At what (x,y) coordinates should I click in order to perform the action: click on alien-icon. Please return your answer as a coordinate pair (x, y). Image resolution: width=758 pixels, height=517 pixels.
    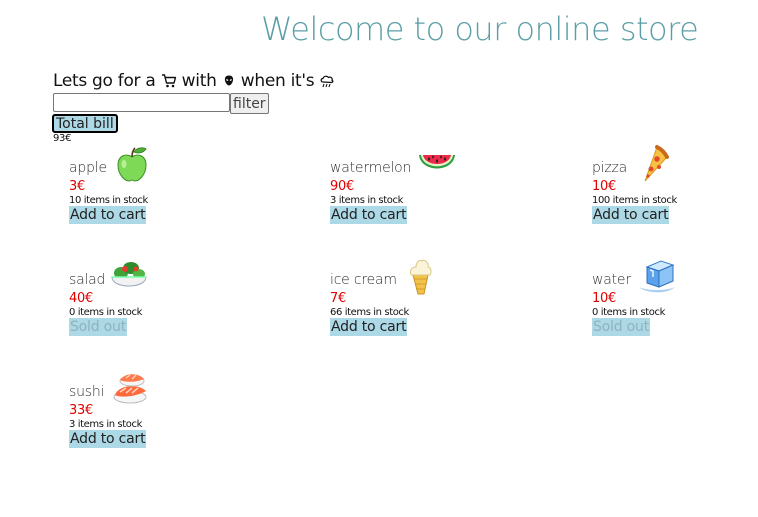
    Looking at the image, I should click on (229, 83).